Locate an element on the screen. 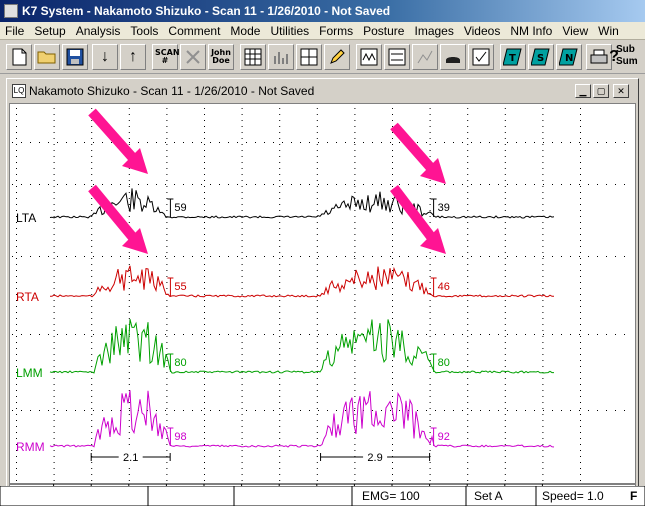 The image size is (645, 506). bar-chart-icon is located at coordinates (281, 57).